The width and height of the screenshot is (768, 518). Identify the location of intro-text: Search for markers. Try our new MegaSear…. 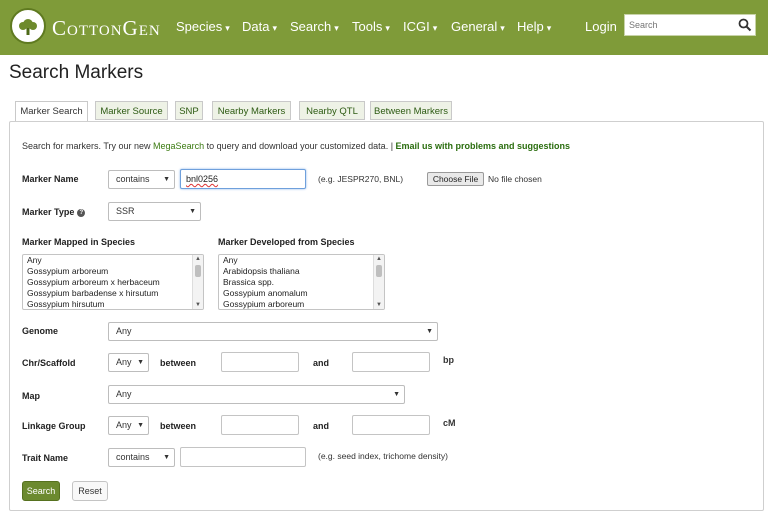
(296, 146).